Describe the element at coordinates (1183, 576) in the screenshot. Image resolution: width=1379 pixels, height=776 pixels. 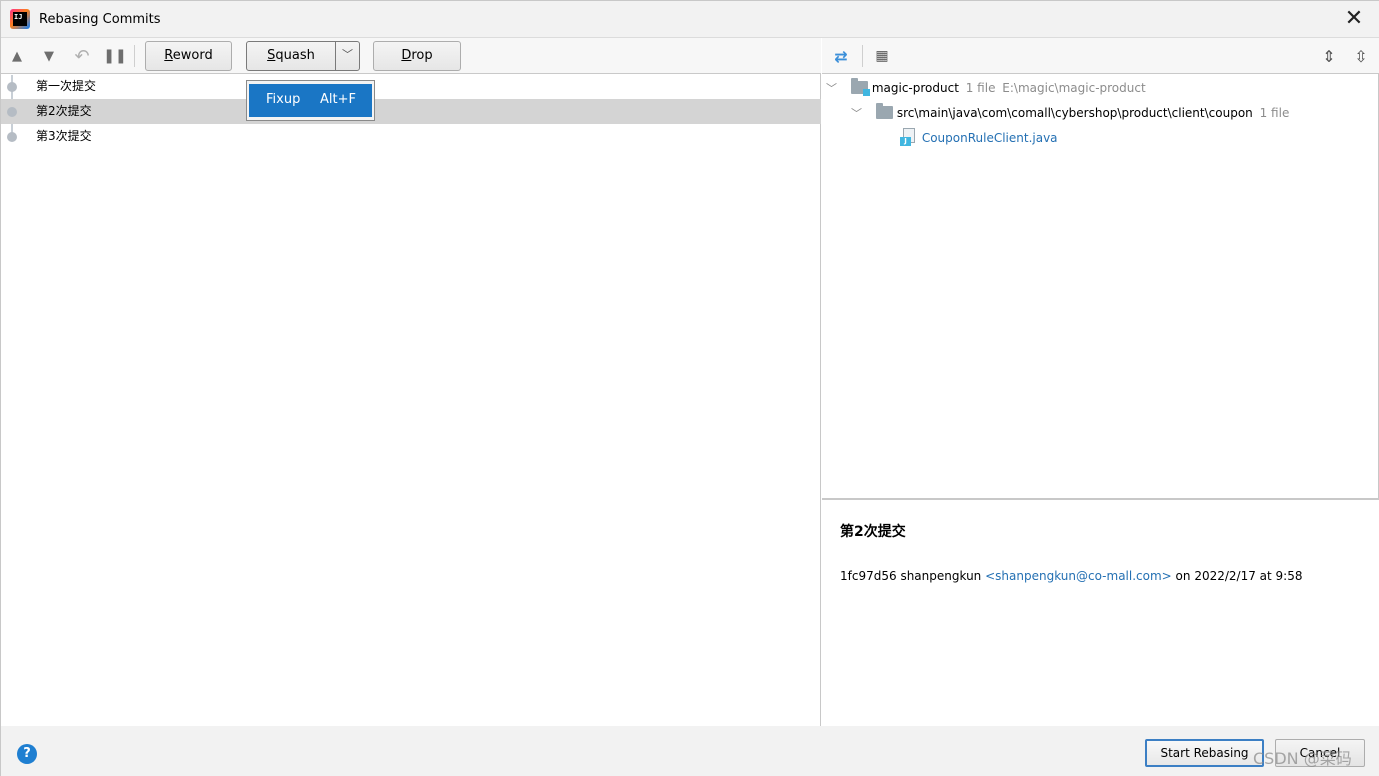
I see `commit-date-prefix: on` at that location.